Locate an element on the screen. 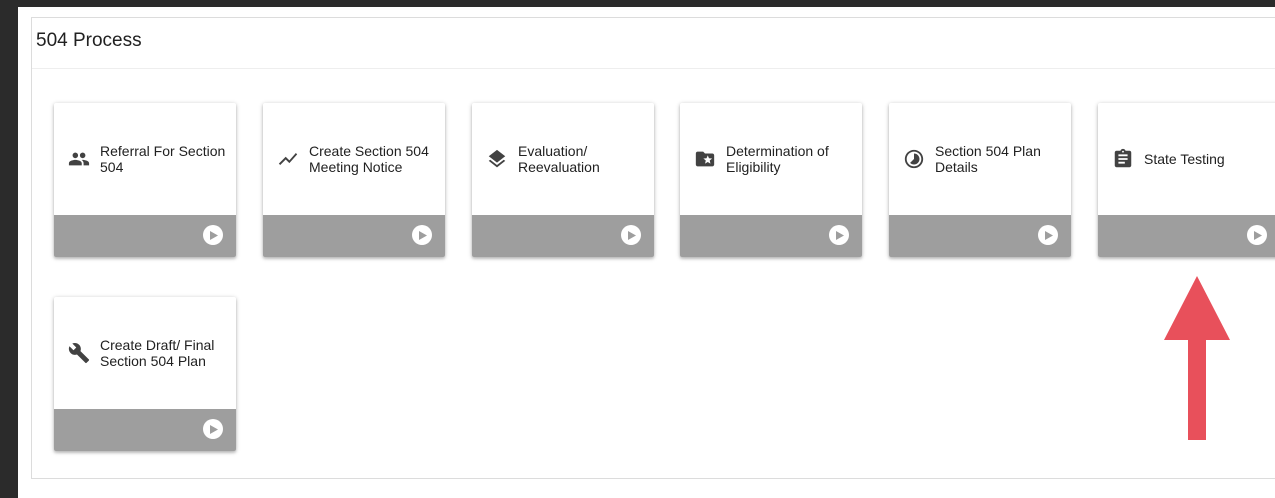  card-body: State Testing is located at coordinates (1186, 159).